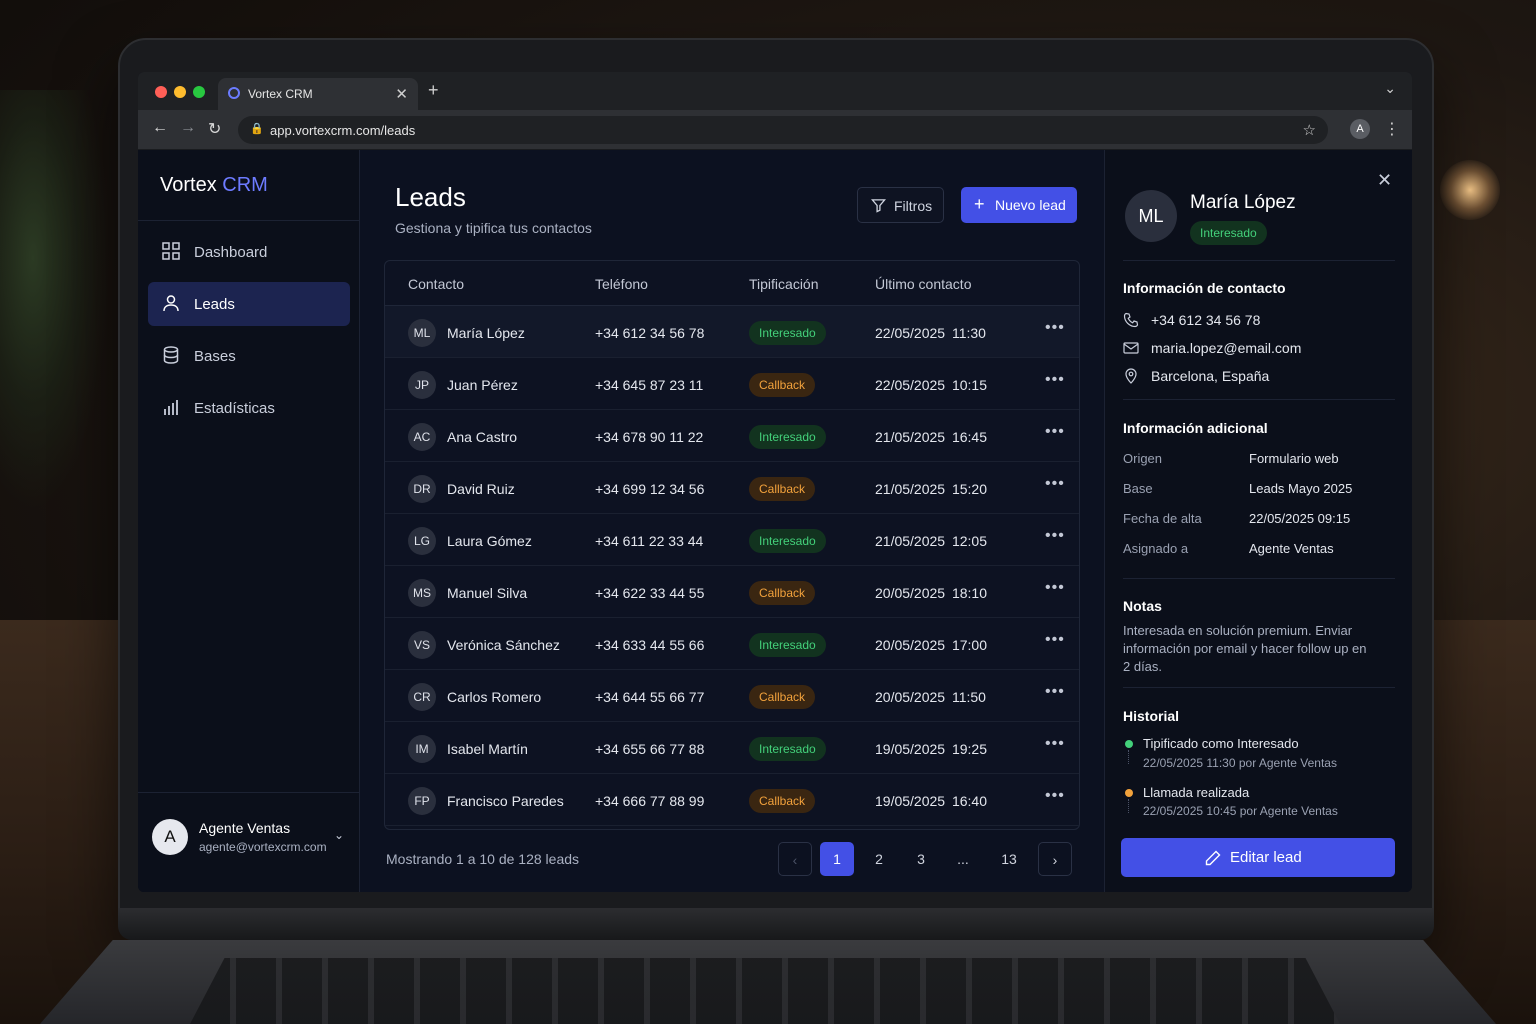 Image resolution: width=1536 pixels, height=1024 pixels. I want to click on page-subtitle: Gestiona y tipifica tus contactos, so click(493, 228).